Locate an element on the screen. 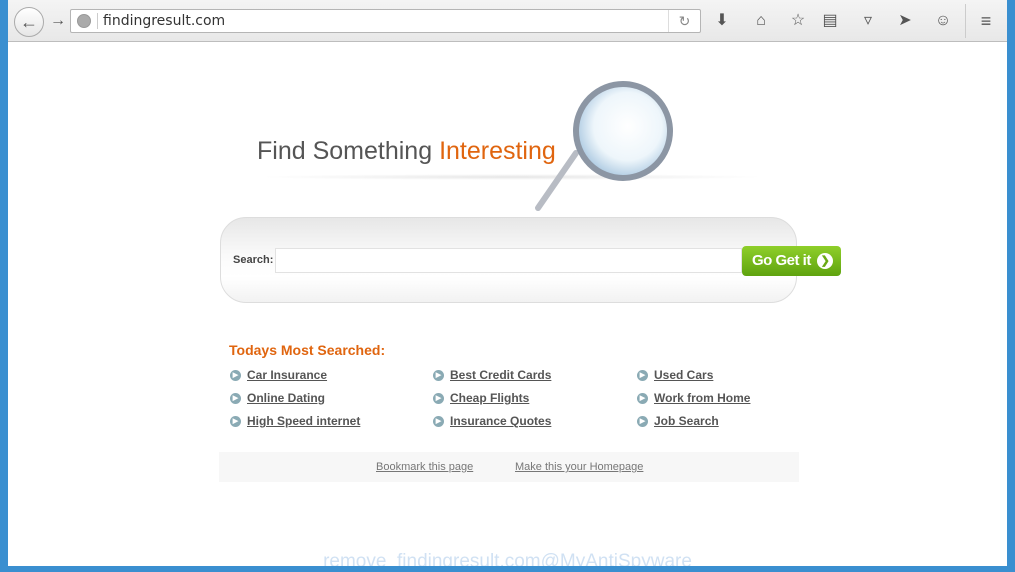 Image resolution: width=1015 pixels, height=572 pixels. search-link: ▶ Job Search is located at coordinates (678, 421).